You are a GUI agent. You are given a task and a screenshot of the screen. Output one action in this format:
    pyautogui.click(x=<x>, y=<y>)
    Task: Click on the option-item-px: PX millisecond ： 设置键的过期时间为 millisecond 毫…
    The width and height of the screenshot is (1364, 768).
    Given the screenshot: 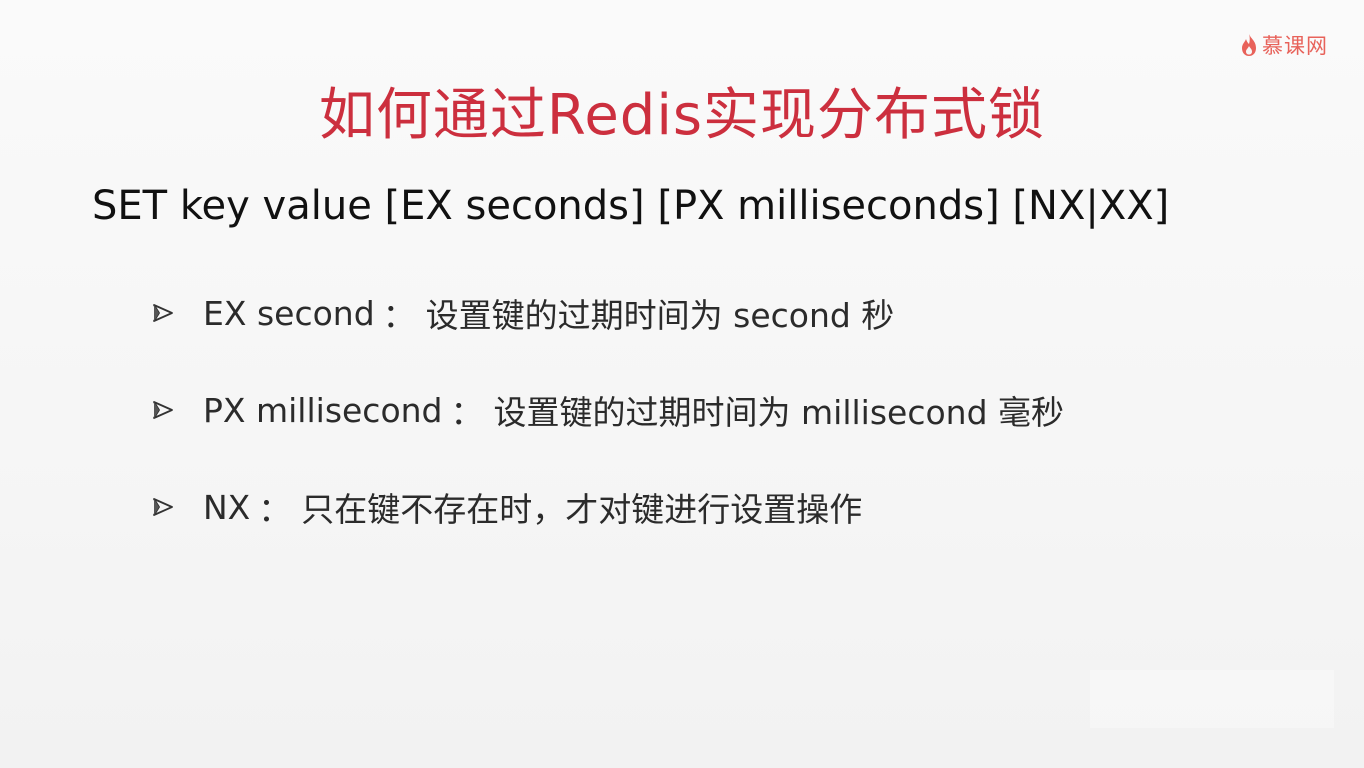 What is the action you would take?
    pyautogui.click(x=608, y=410)
    